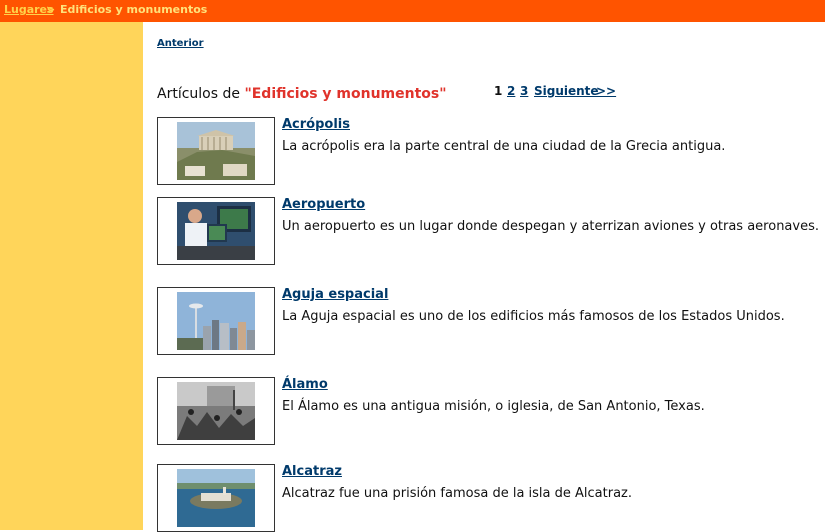 The height and width of the screenshot is (532, 825). Describe the element at coordinates (606, 91) in the screenshot. I see `last-page-link: >>` at that location.